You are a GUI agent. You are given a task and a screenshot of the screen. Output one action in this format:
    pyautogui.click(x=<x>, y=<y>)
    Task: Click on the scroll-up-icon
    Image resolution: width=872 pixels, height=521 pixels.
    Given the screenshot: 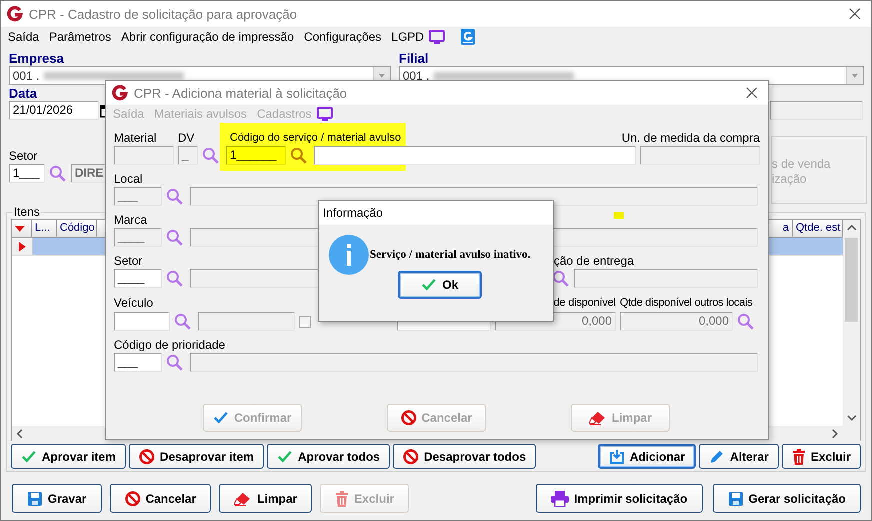 What is the action you would take?
    pyautogui.click(x=851, y=228)
    